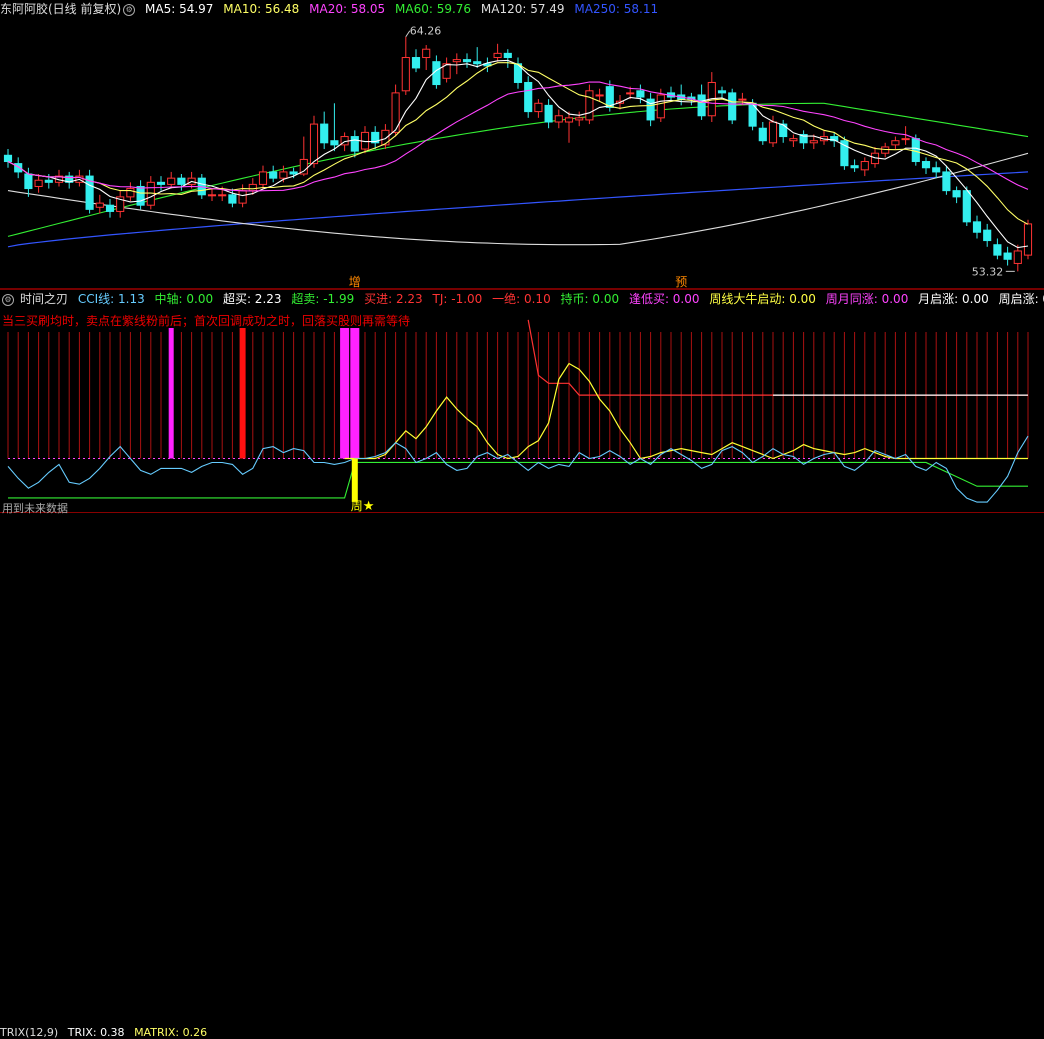 The image size is (1044, 1039). I want to click on yellow-signal-bar, so click(354, 480).